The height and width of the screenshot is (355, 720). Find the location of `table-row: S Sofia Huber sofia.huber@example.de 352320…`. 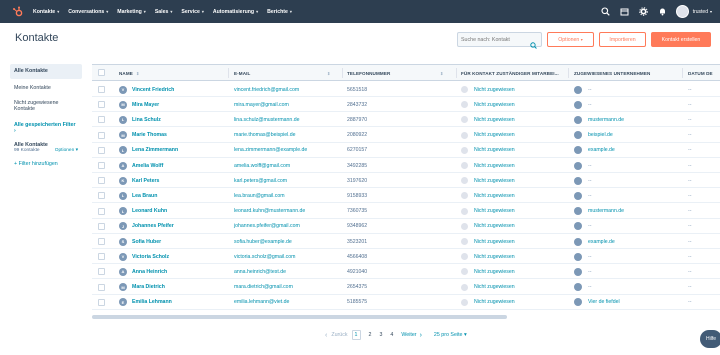

table-row: S Sofia Huber sofia.huber@example.de 352320… is located at coordinates (406, 241).